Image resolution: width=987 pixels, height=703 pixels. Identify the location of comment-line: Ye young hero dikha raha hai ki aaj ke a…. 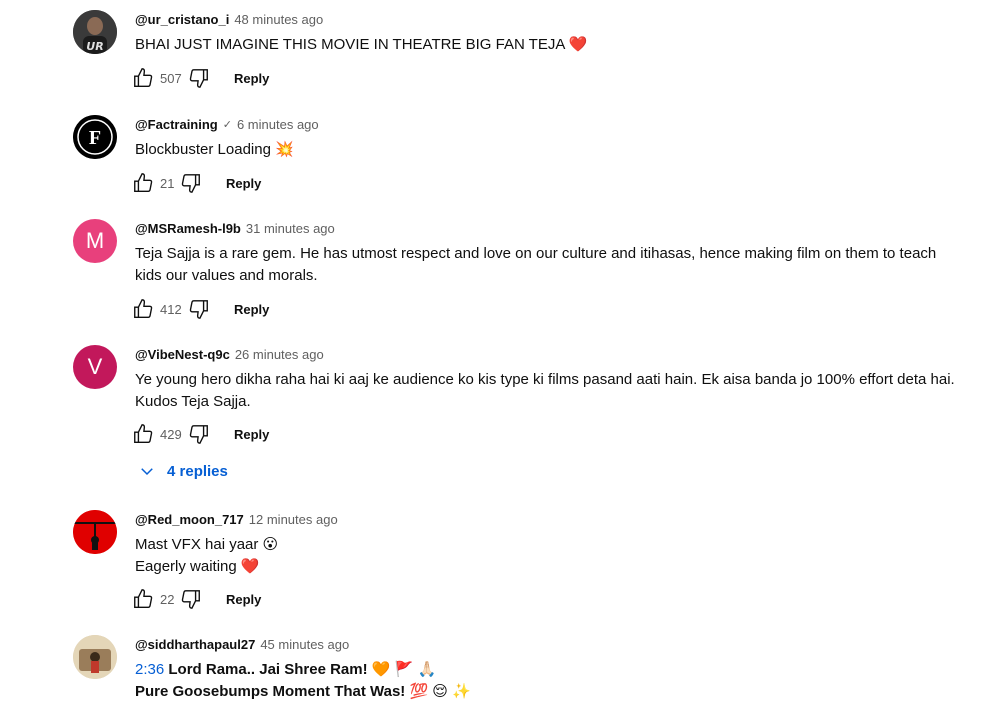
(545, 379).